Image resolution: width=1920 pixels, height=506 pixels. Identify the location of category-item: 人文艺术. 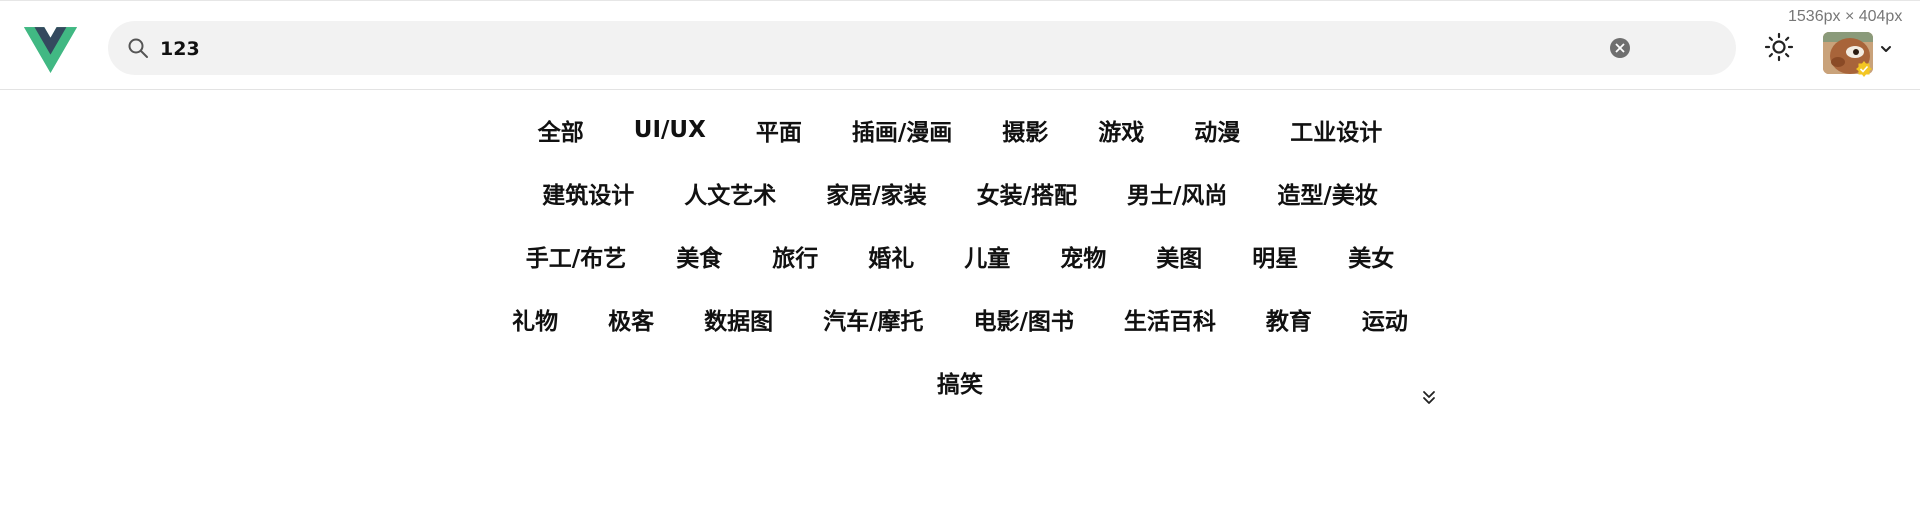
(730, 193).